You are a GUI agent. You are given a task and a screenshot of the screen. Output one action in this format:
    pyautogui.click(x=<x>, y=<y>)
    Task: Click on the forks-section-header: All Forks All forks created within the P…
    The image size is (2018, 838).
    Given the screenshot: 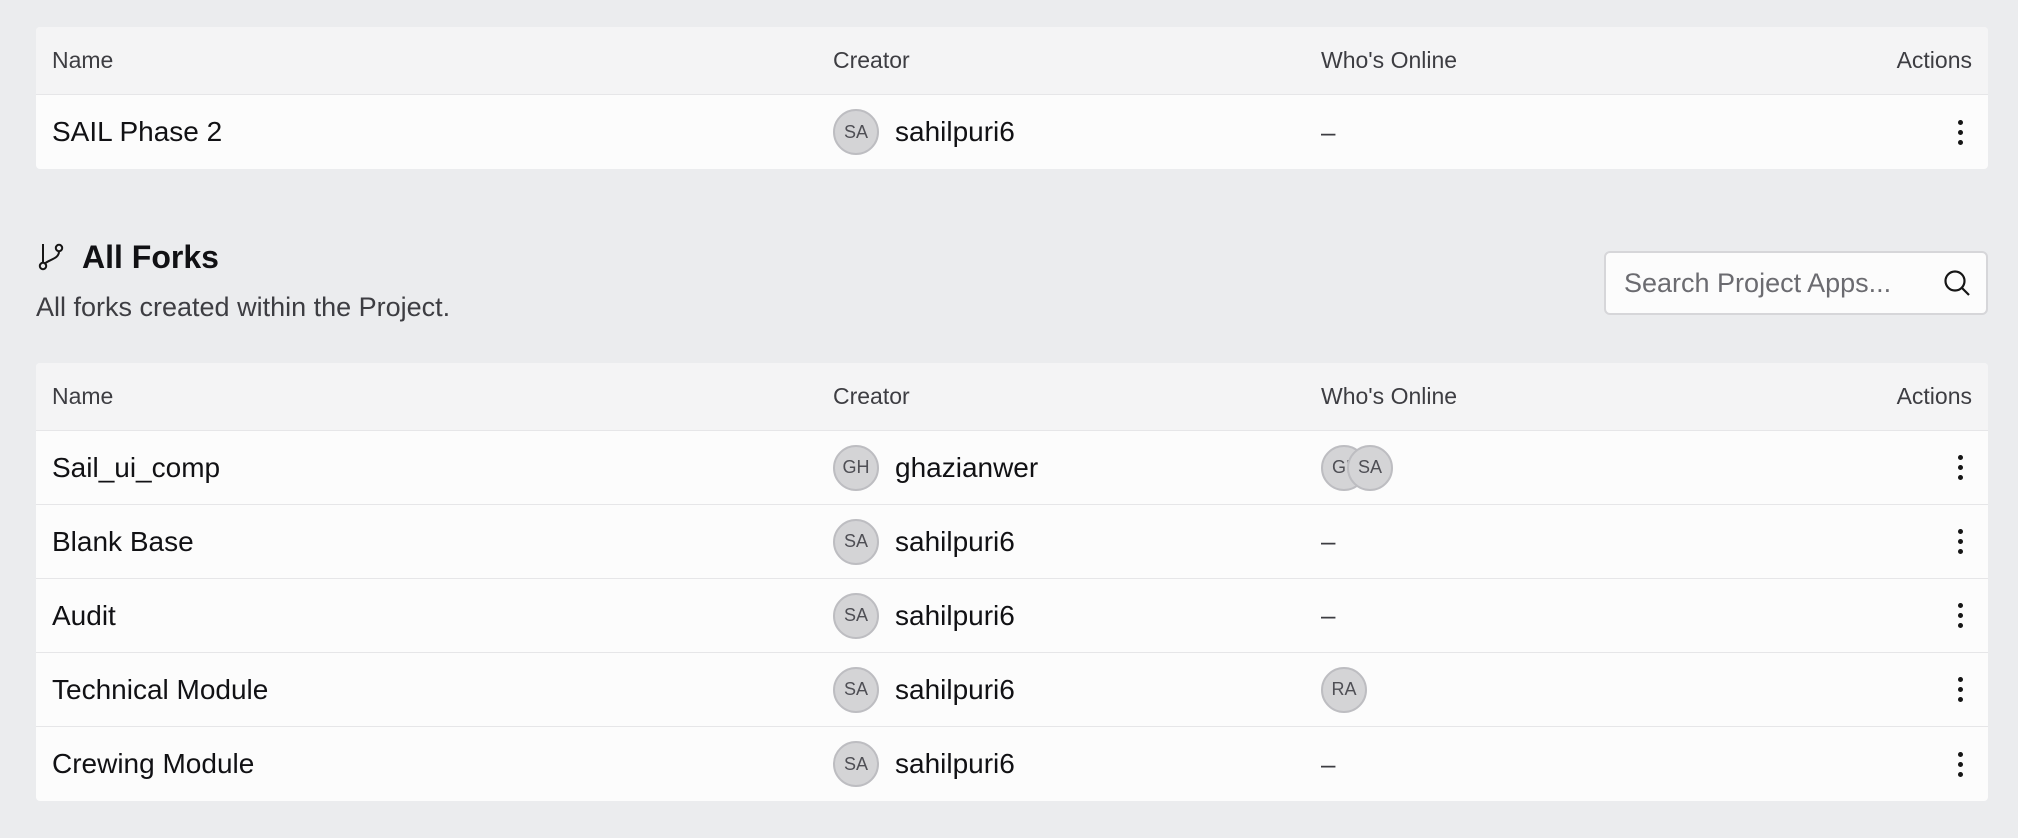 What is the action you would take?
    pyautogui.click(x=1012, y=286)
    